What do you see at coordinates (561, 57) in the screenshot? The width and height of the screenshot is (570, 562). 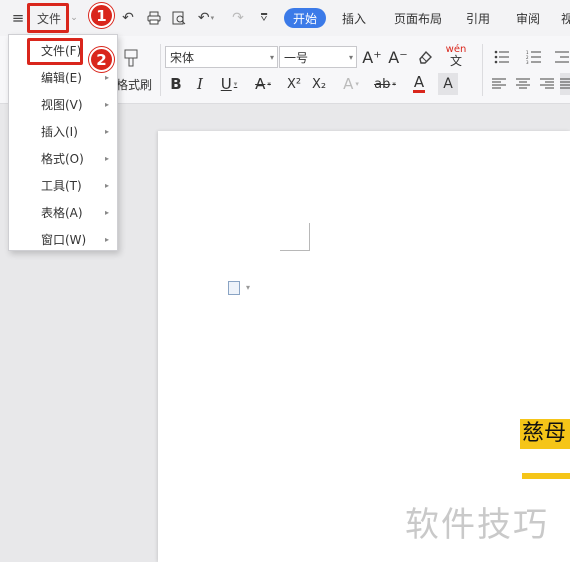 I see `indent-icon` at bounding box center [561, 57].